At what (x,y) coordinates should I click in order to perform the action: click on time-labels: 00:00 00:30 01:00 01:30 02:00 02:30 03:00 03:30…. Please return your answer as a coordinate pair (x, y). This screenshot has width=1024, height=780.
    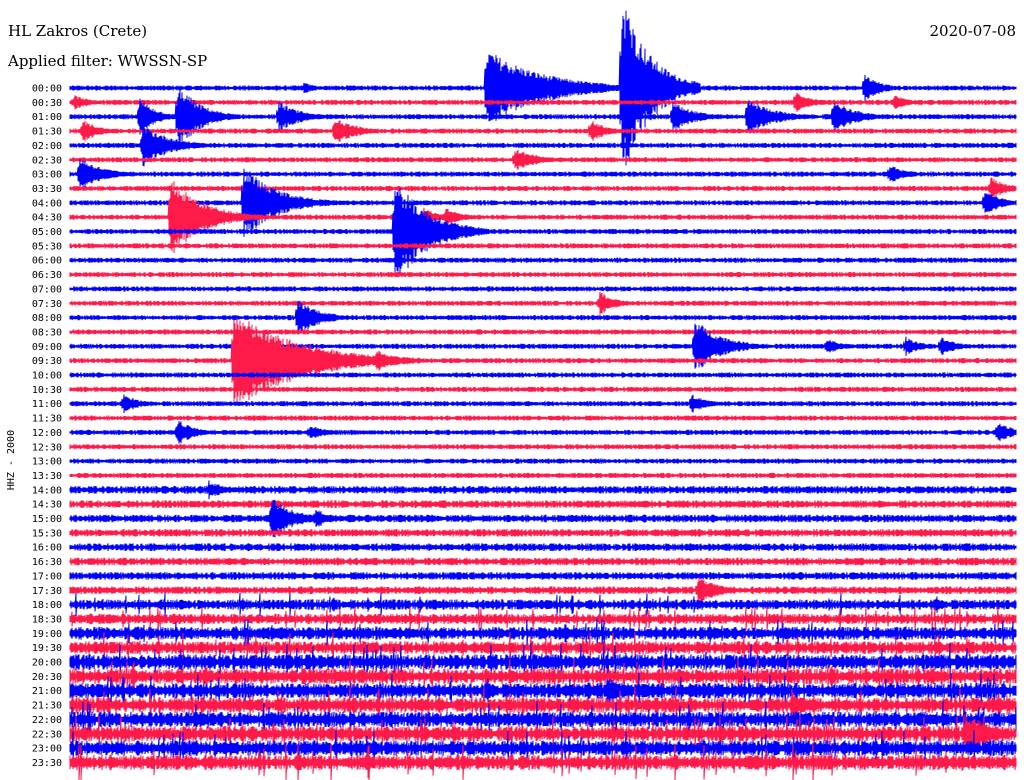
    Looking at the image, I should click on (47, 426).